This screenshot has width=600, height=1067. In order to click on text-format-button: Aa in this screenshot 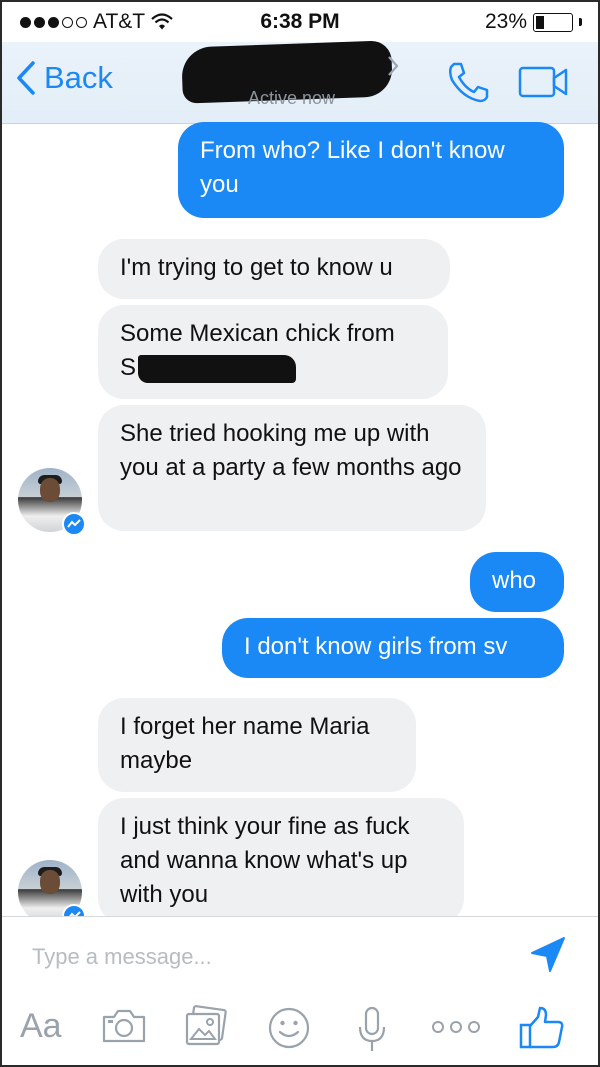, I will do `click(41, 1026)`.